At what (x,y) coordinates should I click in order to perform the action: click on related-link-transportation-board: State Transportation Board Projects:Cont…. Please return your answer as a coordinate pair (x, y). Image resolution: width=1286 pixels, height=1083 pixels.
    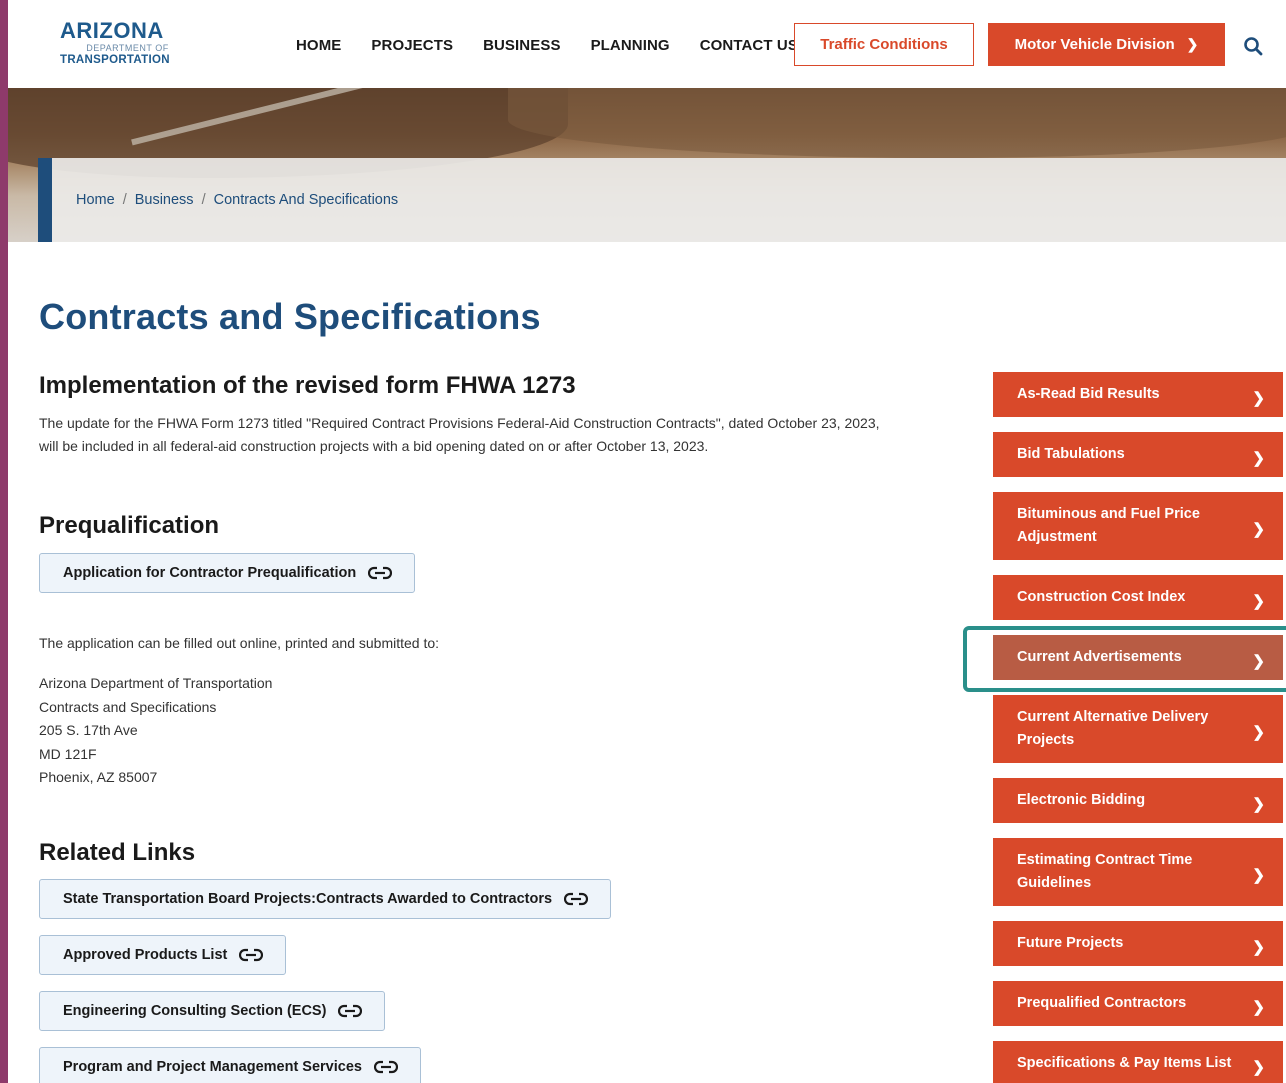
    Looking at the image, I should click on (325, 899).